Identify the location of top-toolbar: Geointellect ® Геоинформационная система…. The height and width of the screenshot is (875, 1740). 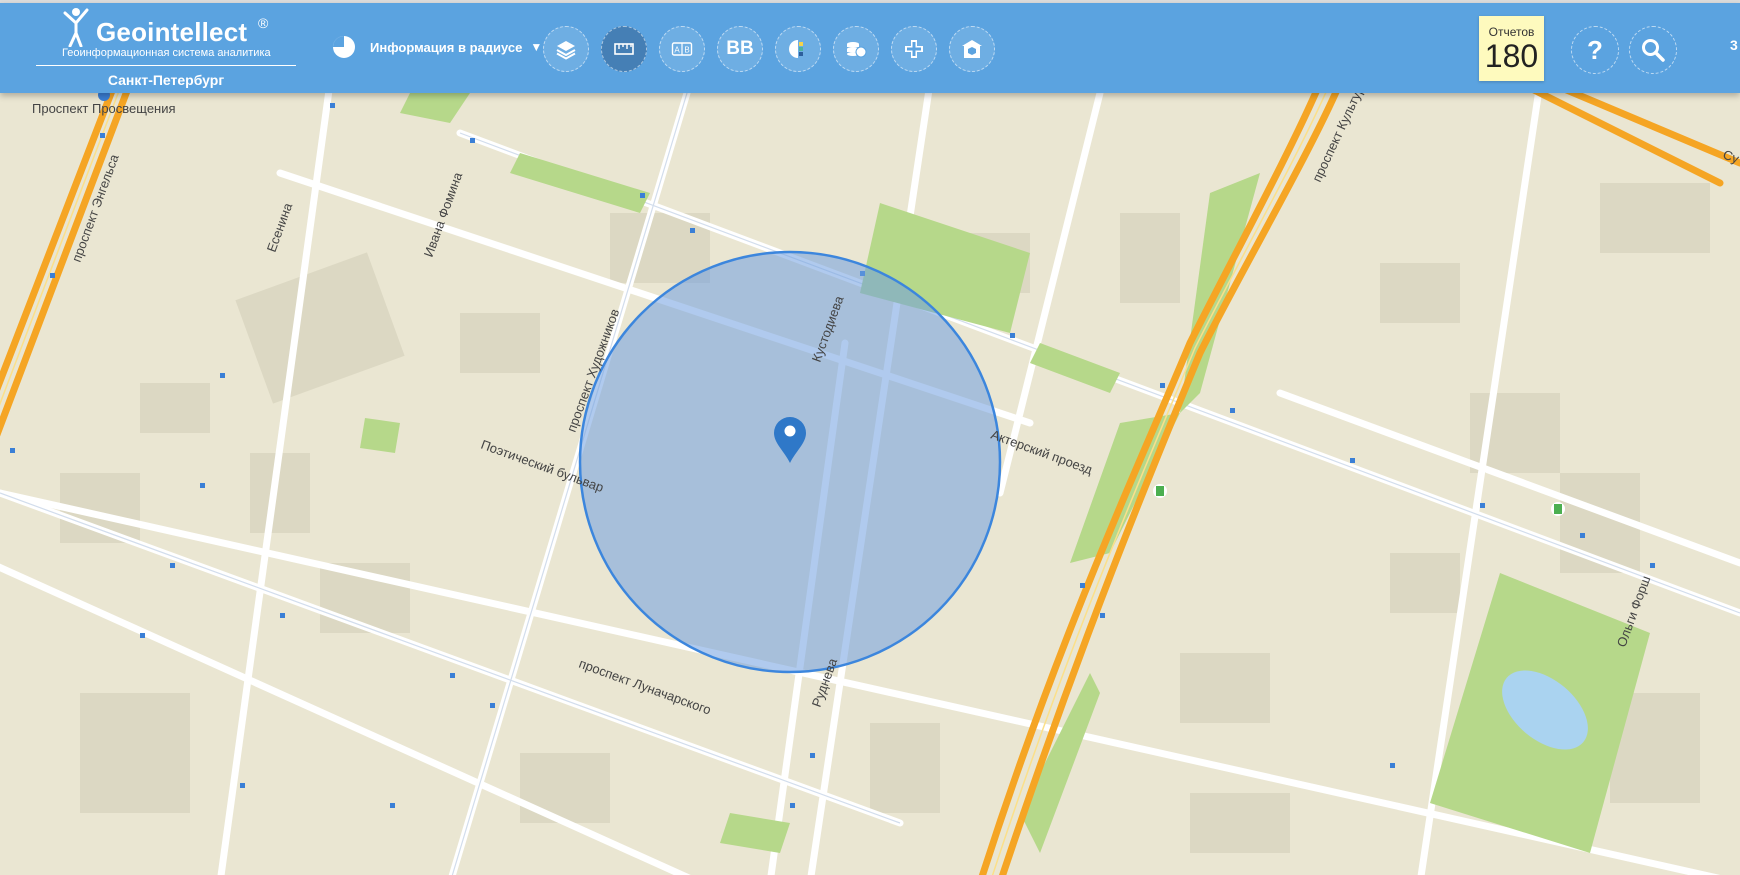
(870, 48).